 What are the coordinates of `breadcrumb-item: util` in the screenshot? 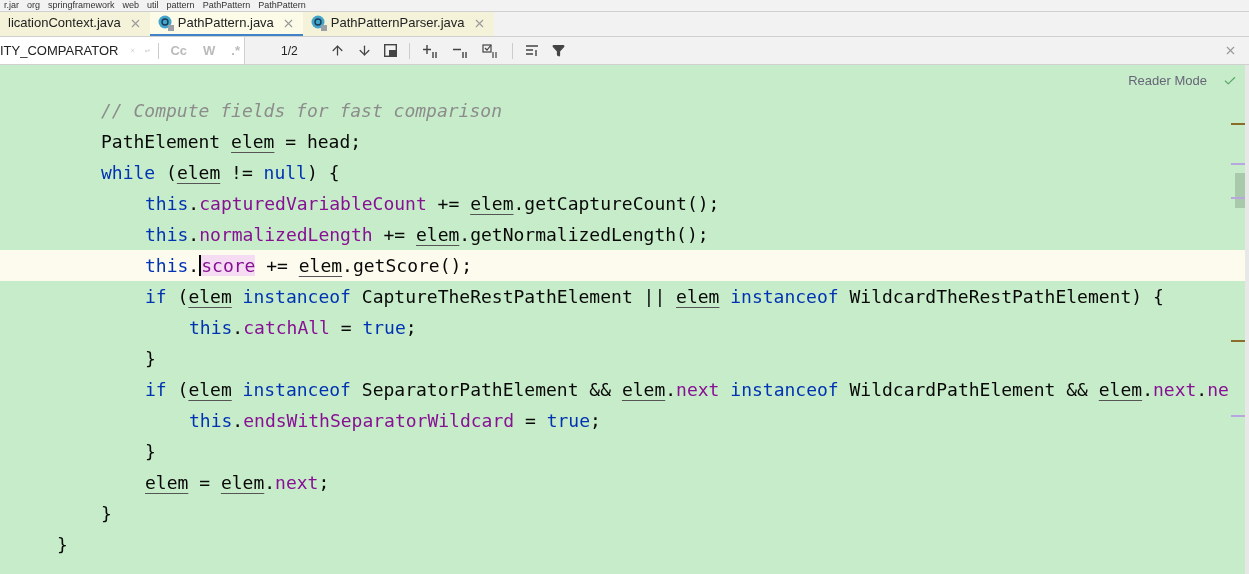 It's located at (153, 5).